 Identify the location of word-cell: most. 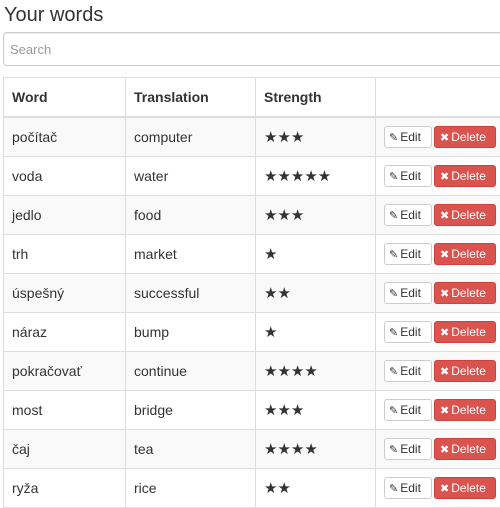
(65, 410).